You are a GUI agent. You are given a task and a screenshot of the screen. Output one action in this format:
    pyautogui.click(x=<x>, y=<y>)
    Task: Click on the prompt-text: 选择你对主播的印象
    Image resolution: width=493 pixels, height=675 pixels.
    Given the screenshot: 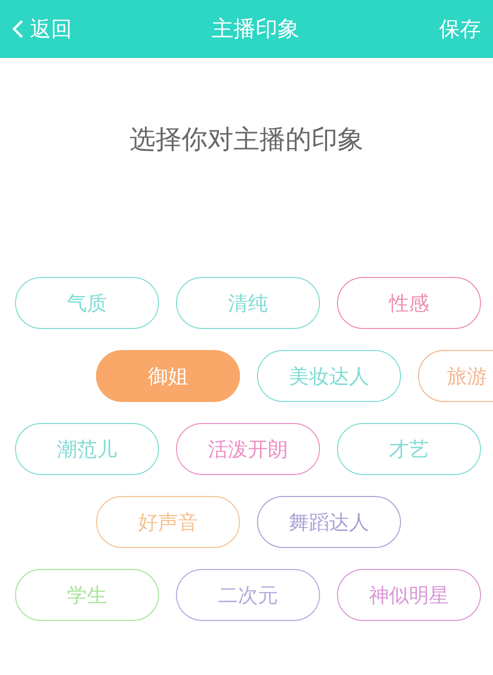 What is the action you would take?
    pyautogui.click(x=246, y=140)
    